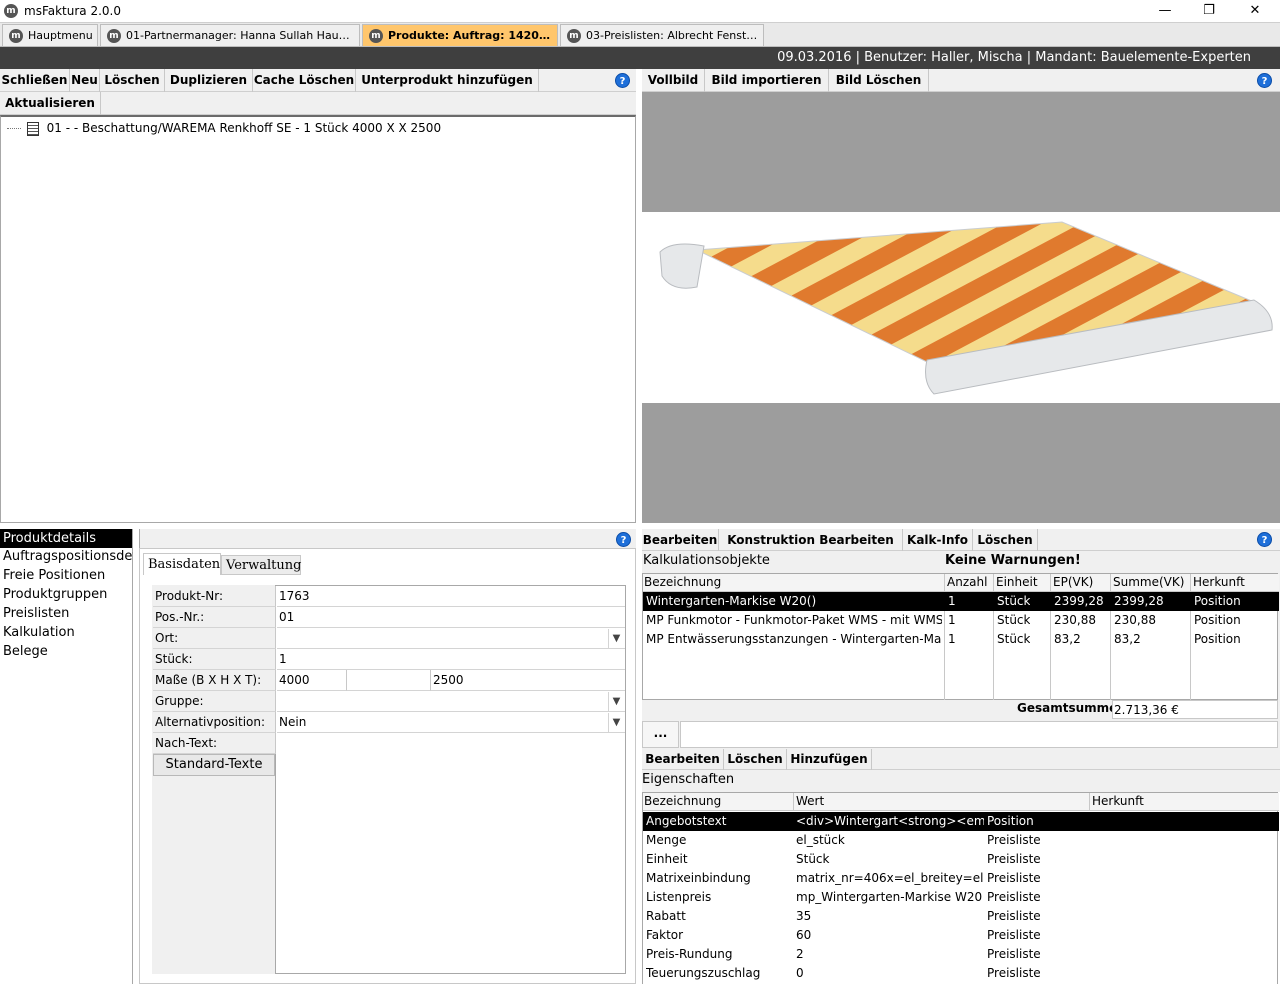 This screenshot has width=1280, height=984. Describe the element at coordinates (800, 973) in the screenshot. I see `cell-wert: 0` at that location.